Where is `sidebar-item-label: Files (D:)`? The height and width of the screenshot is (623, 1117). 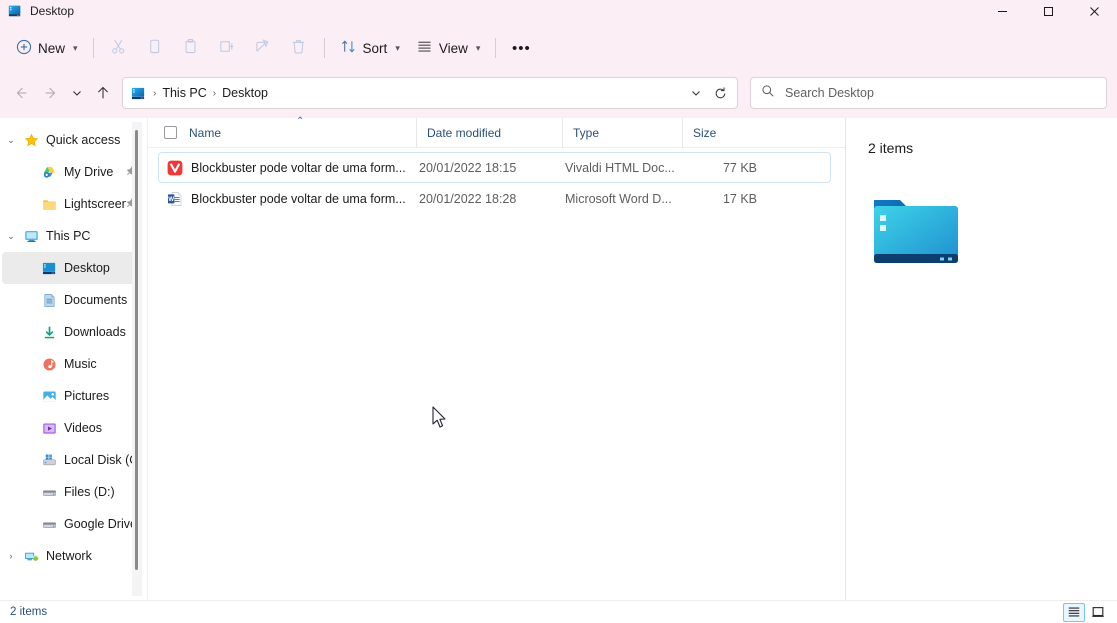 sidebar-item-label: Files (D:) is located at coordinates (89, 492).